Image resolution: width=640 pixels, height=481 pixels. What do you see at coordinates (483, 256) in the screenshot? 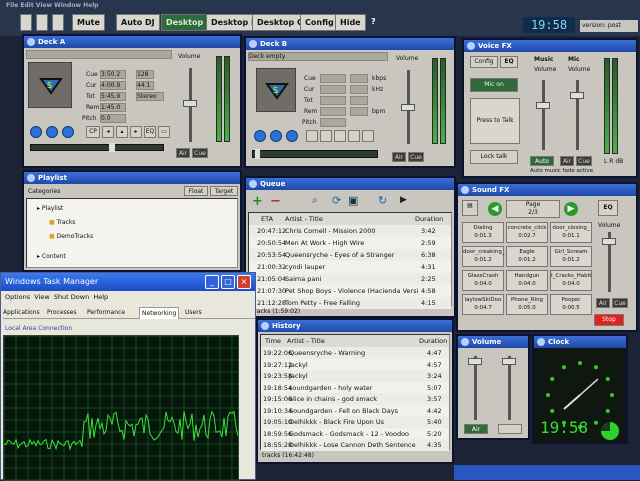
I see `sfx-pad: door_creaking_ 0:01.2` at bounding box center [483, 256].